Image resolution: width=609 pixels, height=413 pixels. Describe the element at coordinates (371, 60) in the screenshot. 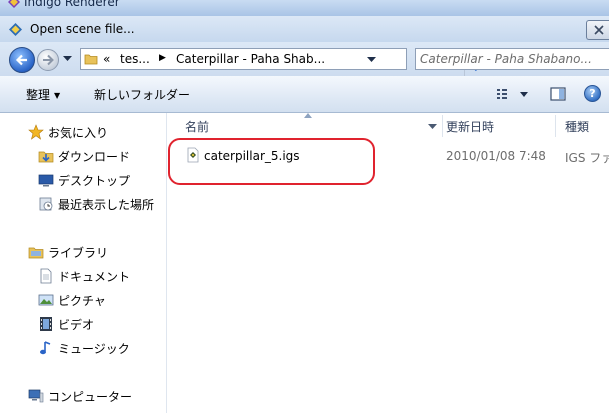

I see `address-dropdown-icon` at that location.